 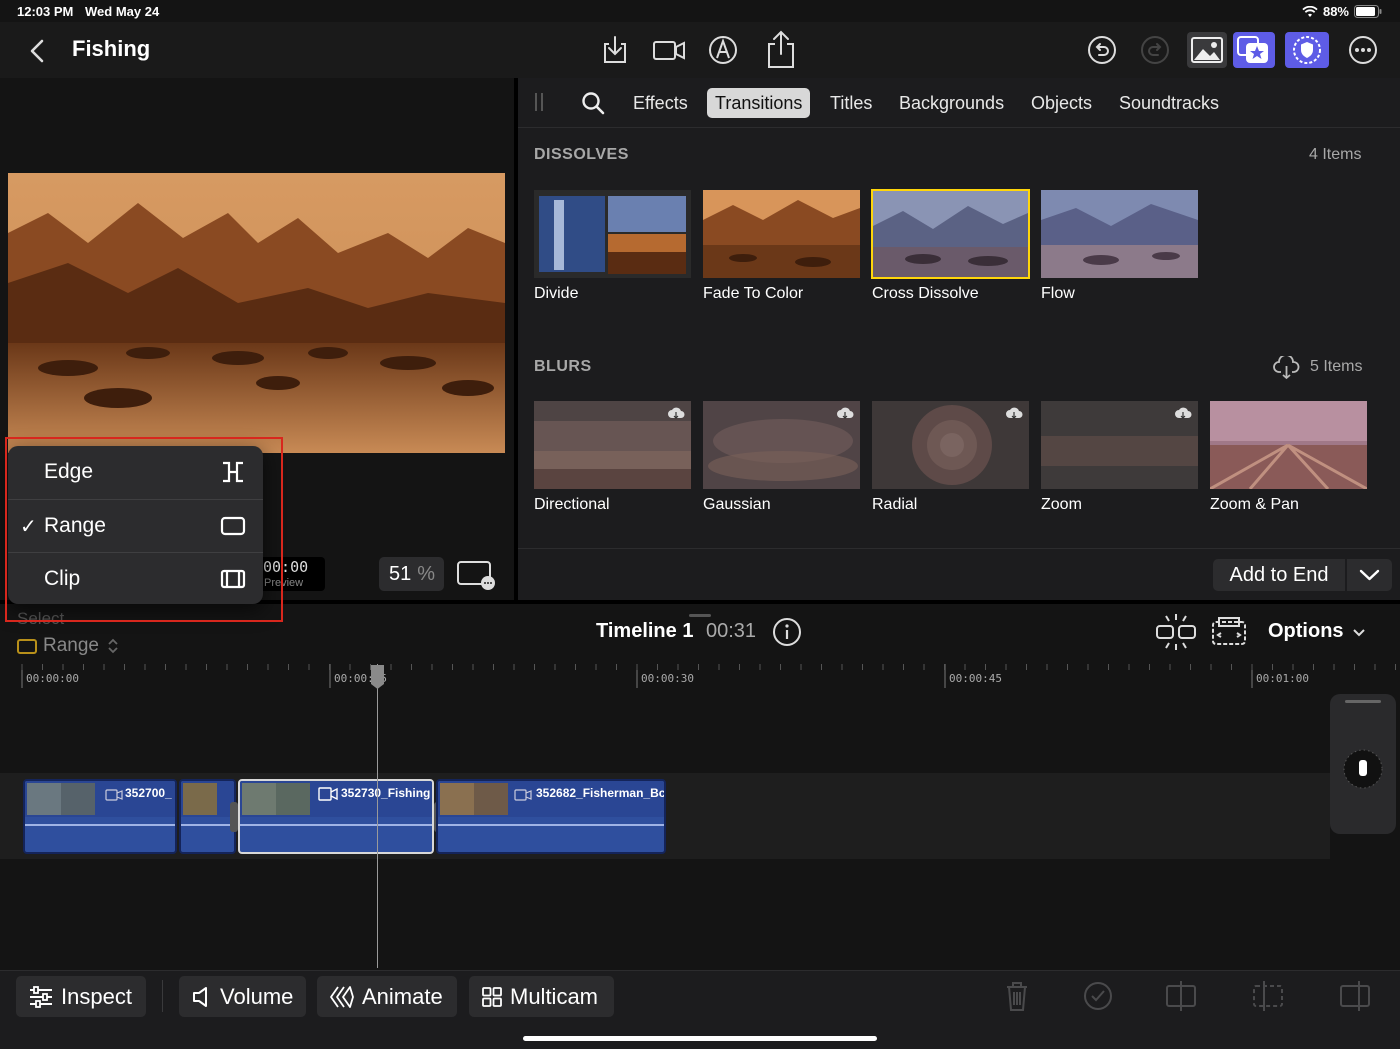 What do you see at coordinates (539, 102) in the screenshot?
I see `drag-handle` at bounding box center [539, 102].